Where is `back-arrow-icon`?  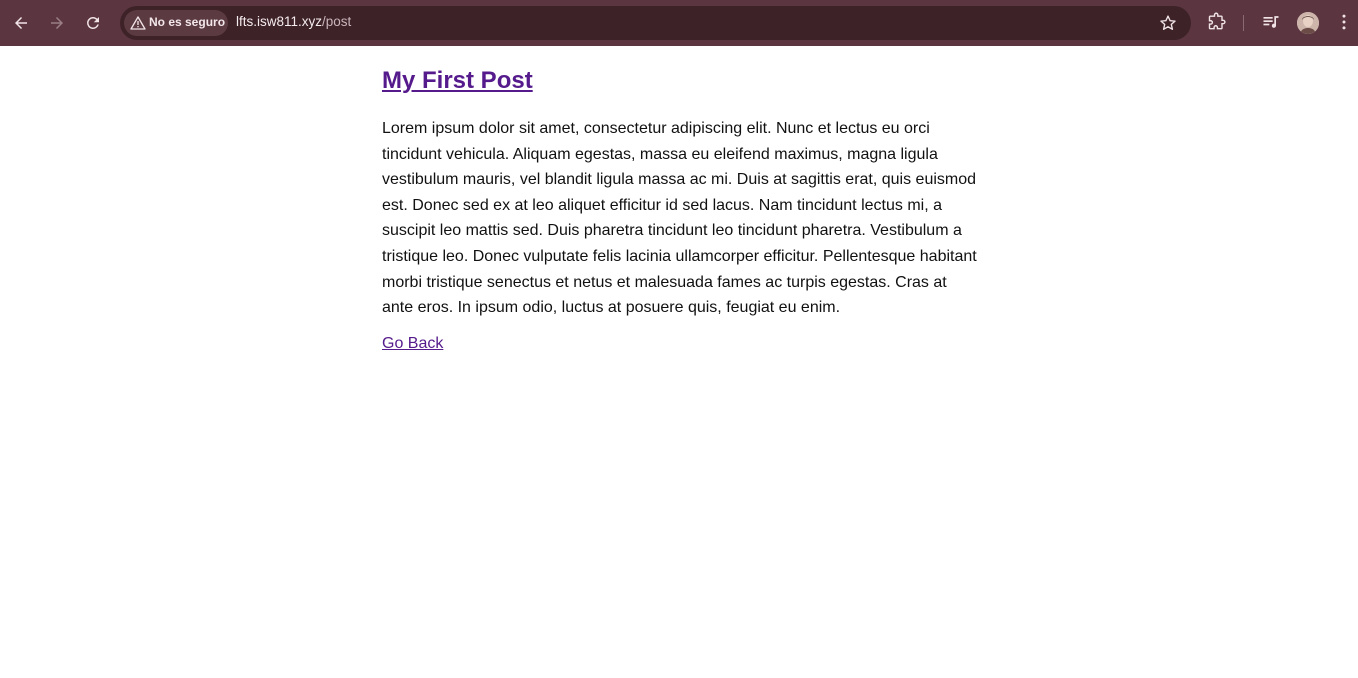
back-arrow-icon is located at coordinates (21, 23).